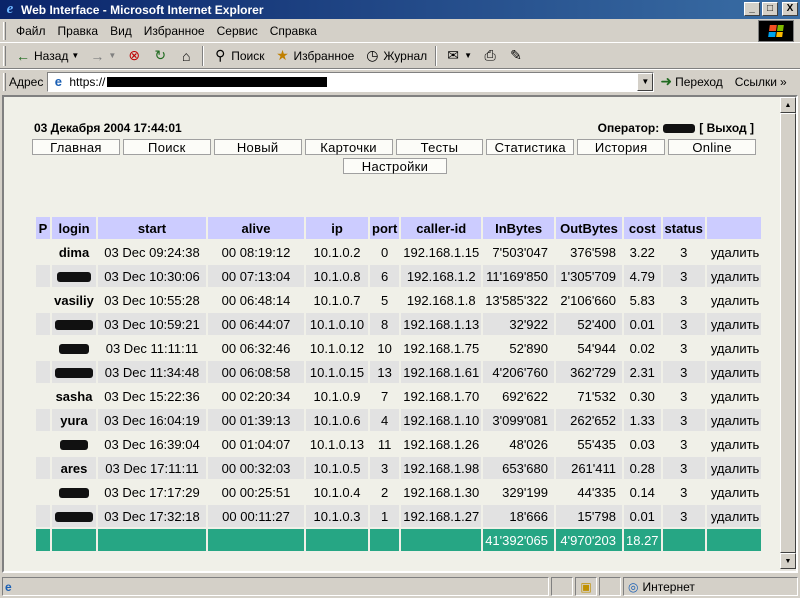 This screenshot has height=598, width=800. I want to click on logout-link: [ Выход ], so click(726, 128).